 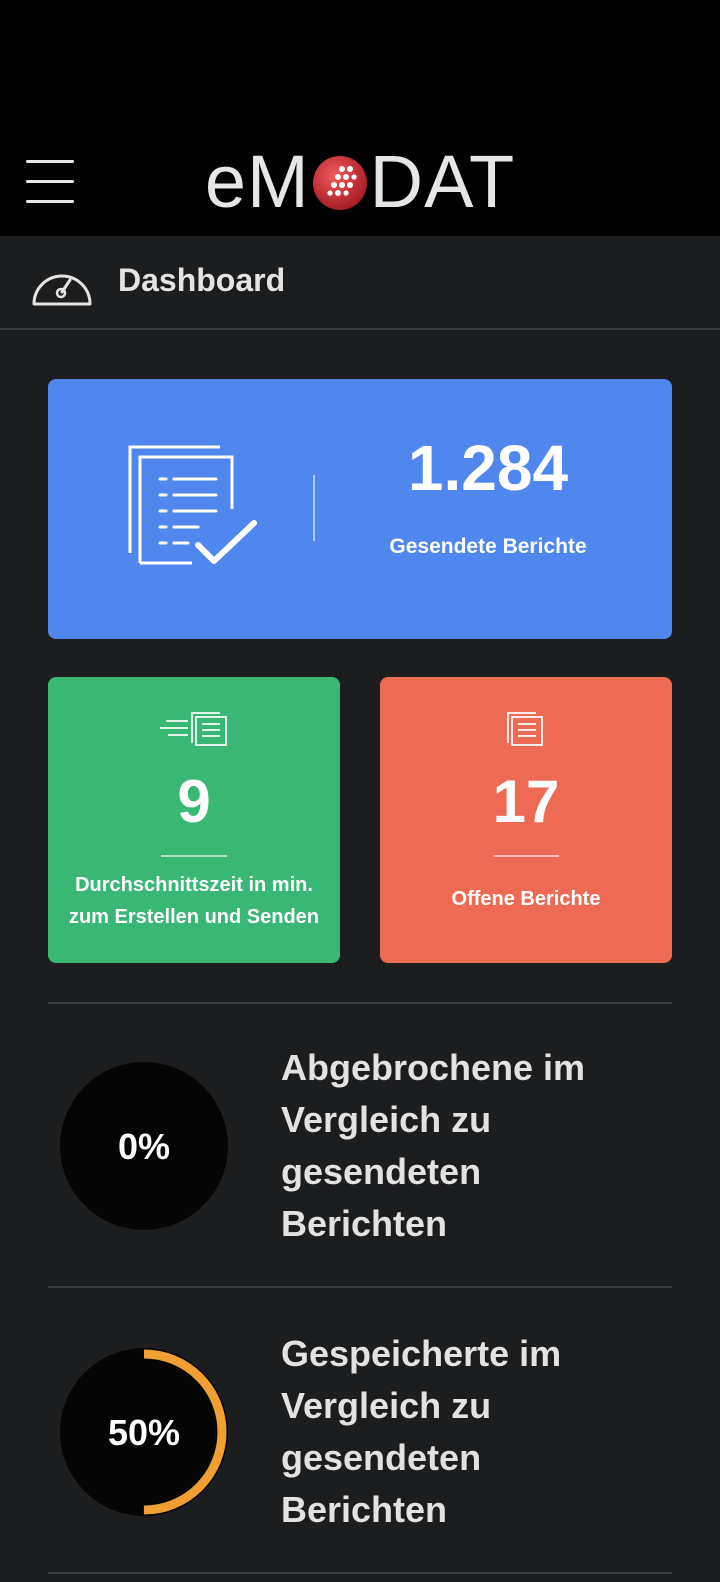 I want to click on saved-ratio-line3: gesendeten, so click(x=381, y=1457).